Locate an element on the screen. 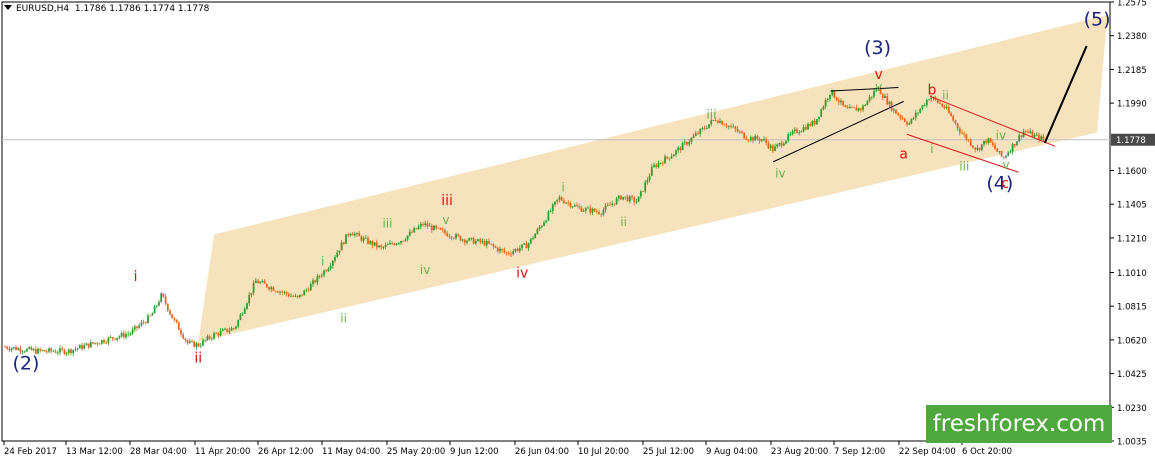 Image resolution: width=1155 pixels, height=462 pixels. wave-label-red: b is located at coordinates (931, 90).